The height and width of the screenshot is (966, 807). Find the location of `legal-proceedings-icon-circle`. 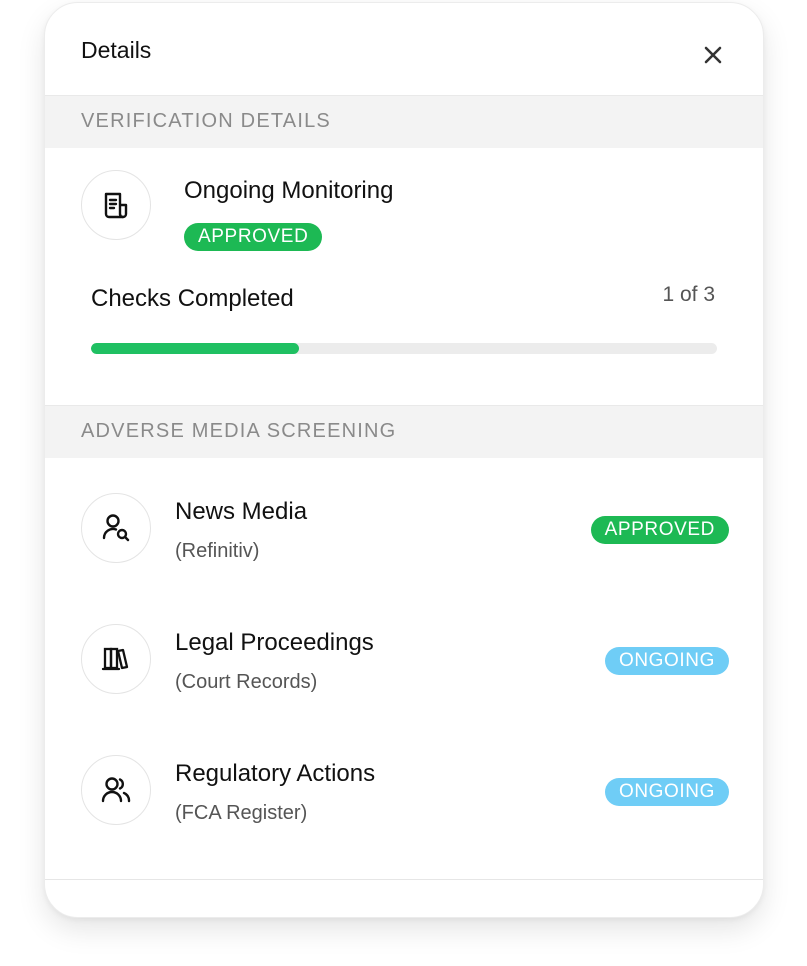

legal-proceedings-icon-circle is located at coordinates (116, 659).